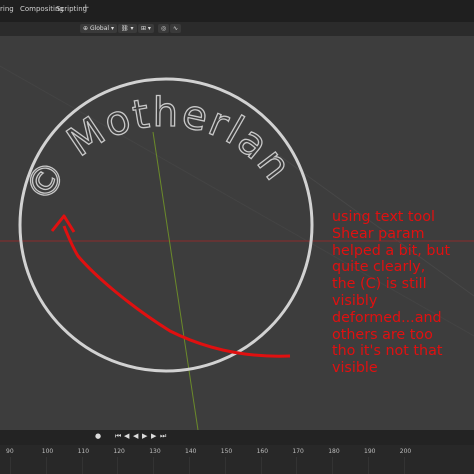  What do you see at coordinates (237, 29) in the screenshot?
I see `viewport-header: ⊕ Global ▾ ⛓ ▾ ⊞ ▾ ◎ ∿` at bounding box center [237, 29].